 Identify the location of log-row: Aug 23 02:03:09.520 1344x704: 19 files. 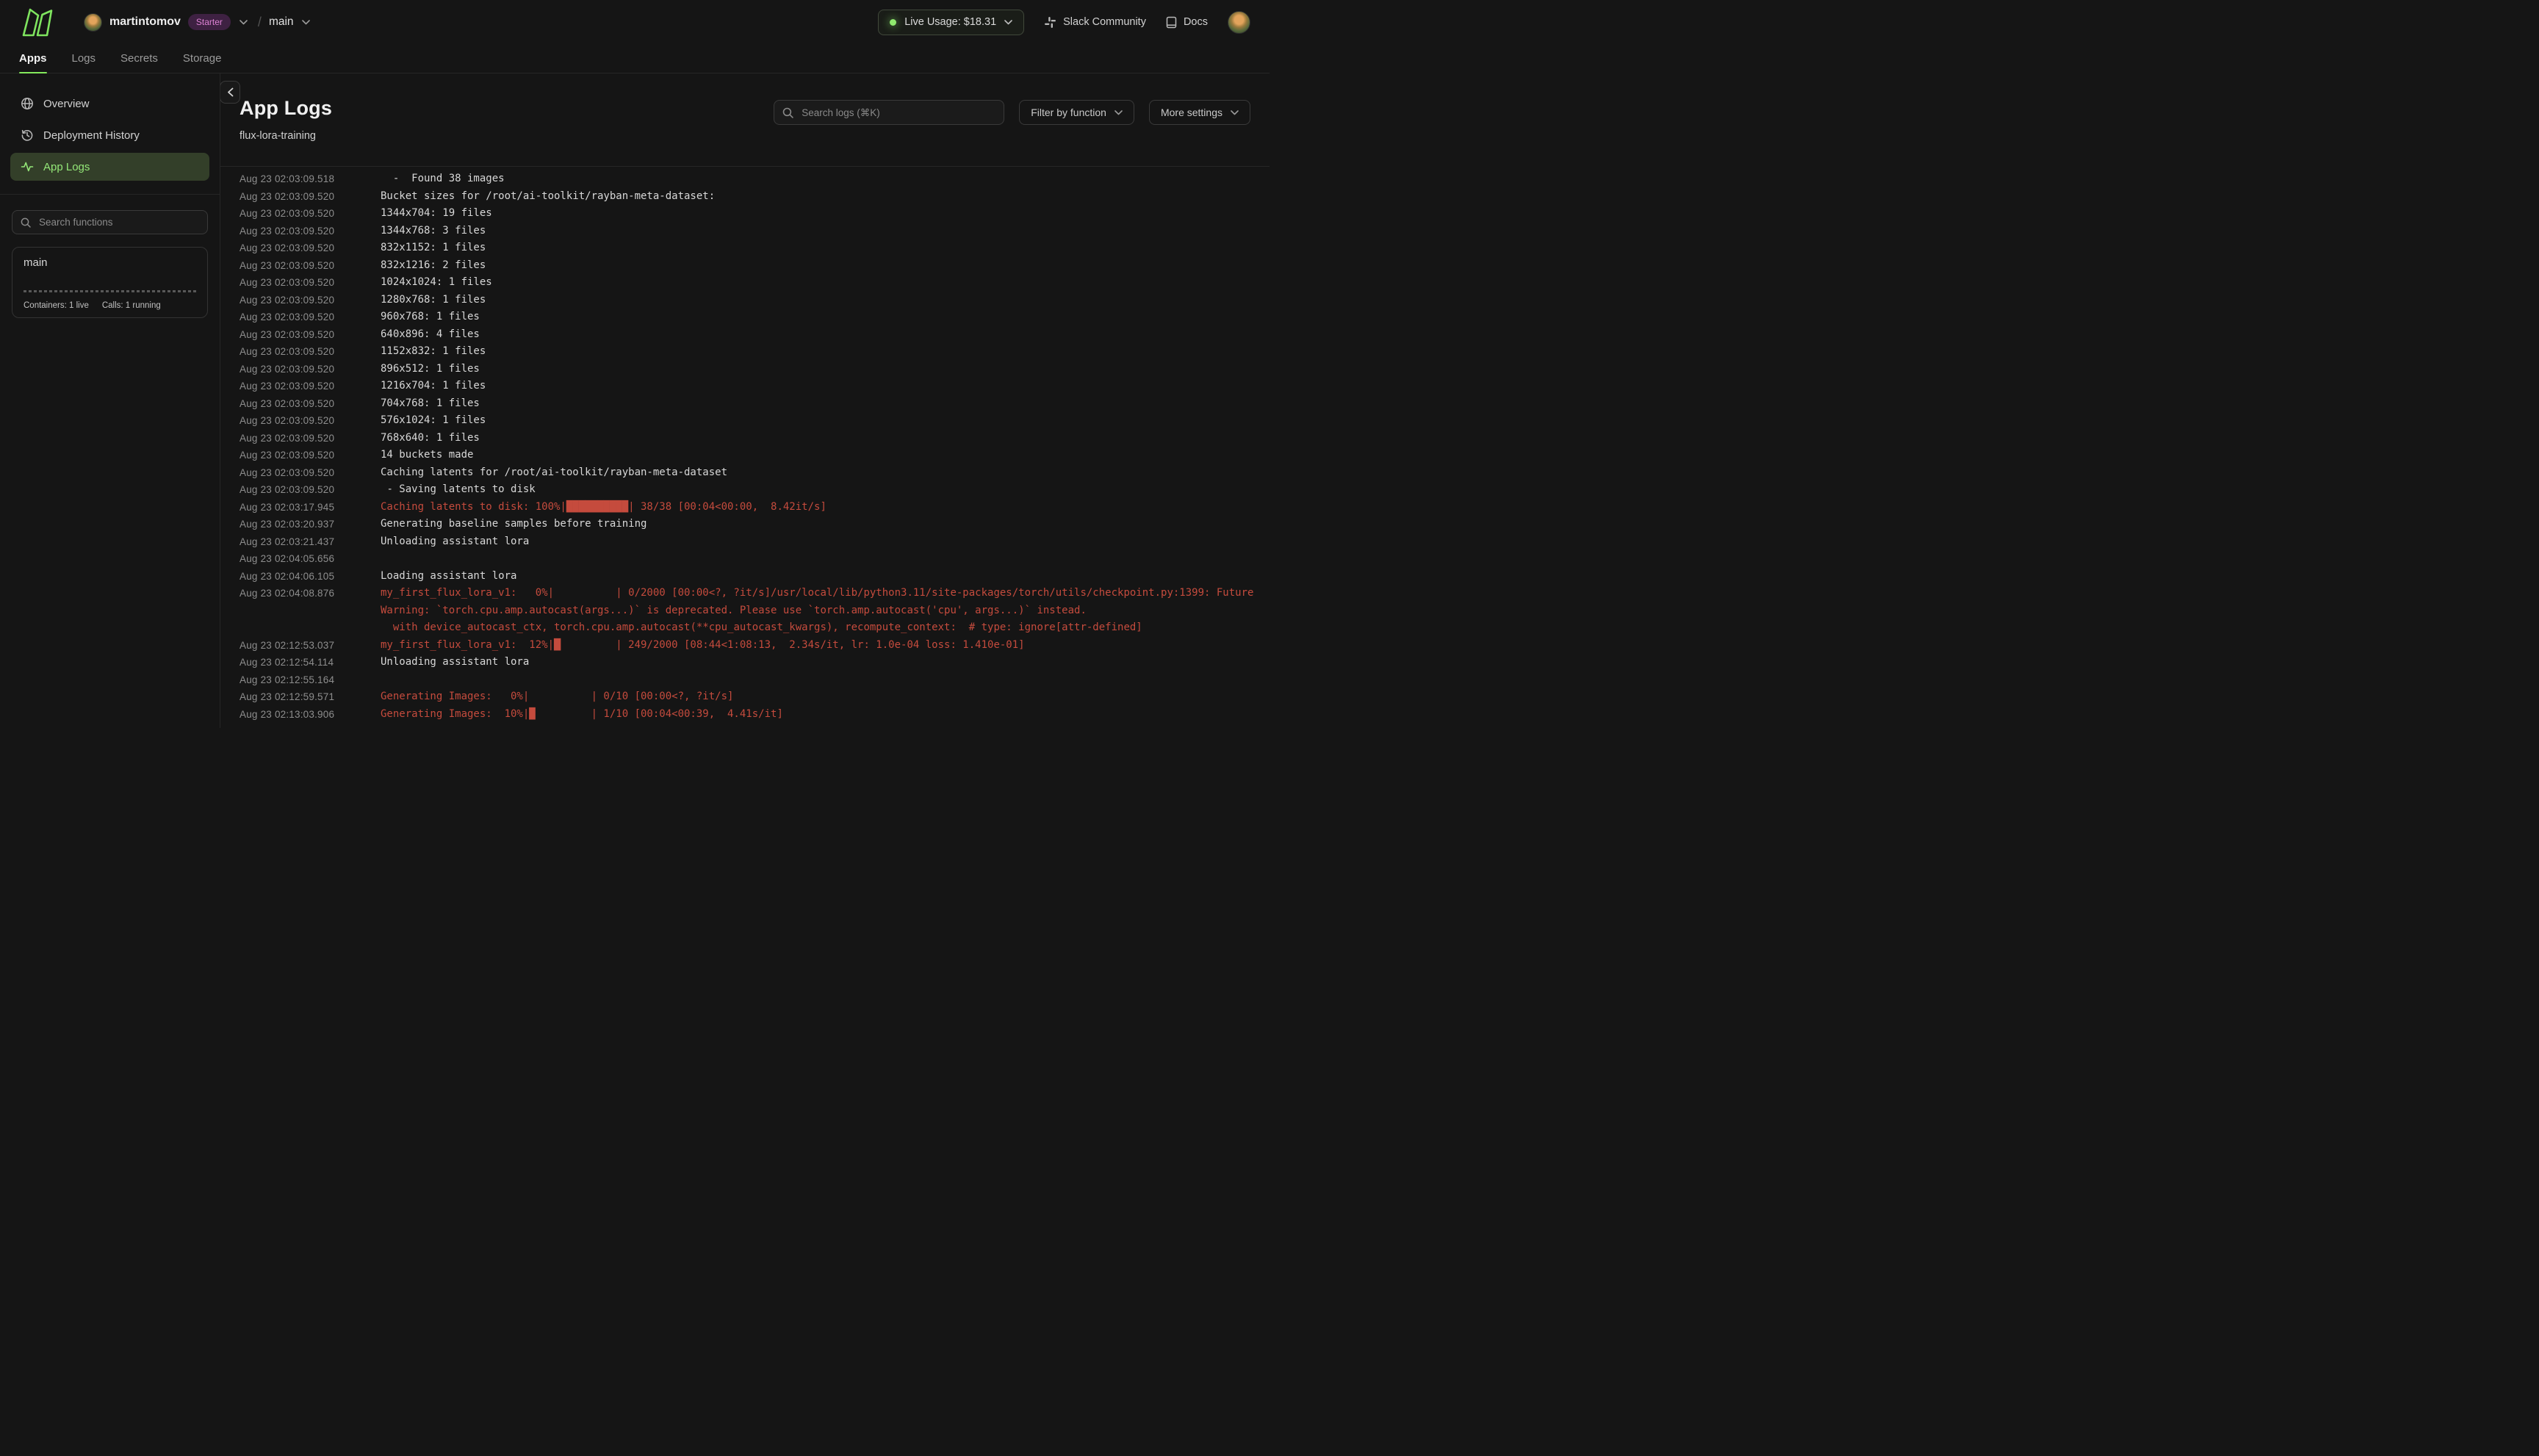
(748, 214).